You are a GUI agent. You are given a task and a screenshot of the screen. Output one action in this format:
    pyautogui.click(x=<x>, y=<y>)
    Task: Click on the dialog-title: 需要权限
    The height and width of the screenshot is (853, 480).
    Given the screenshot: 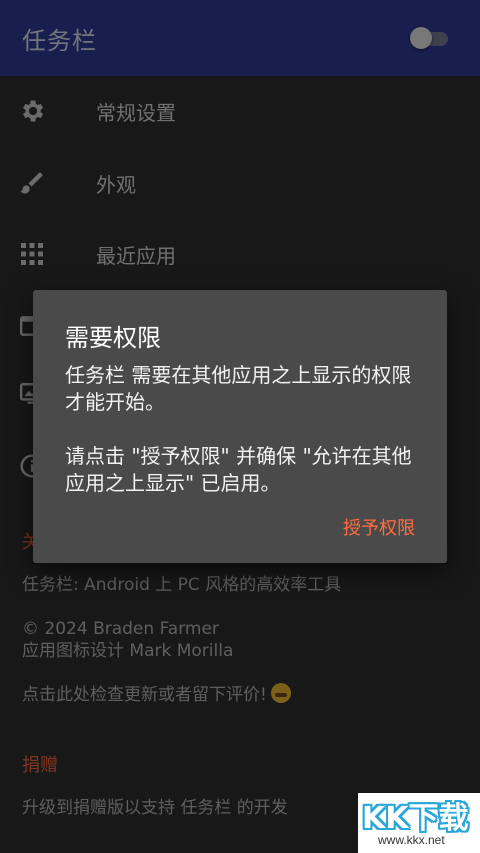 What is the action you would take?
    pyautogui.click(x=113, y=338)
    